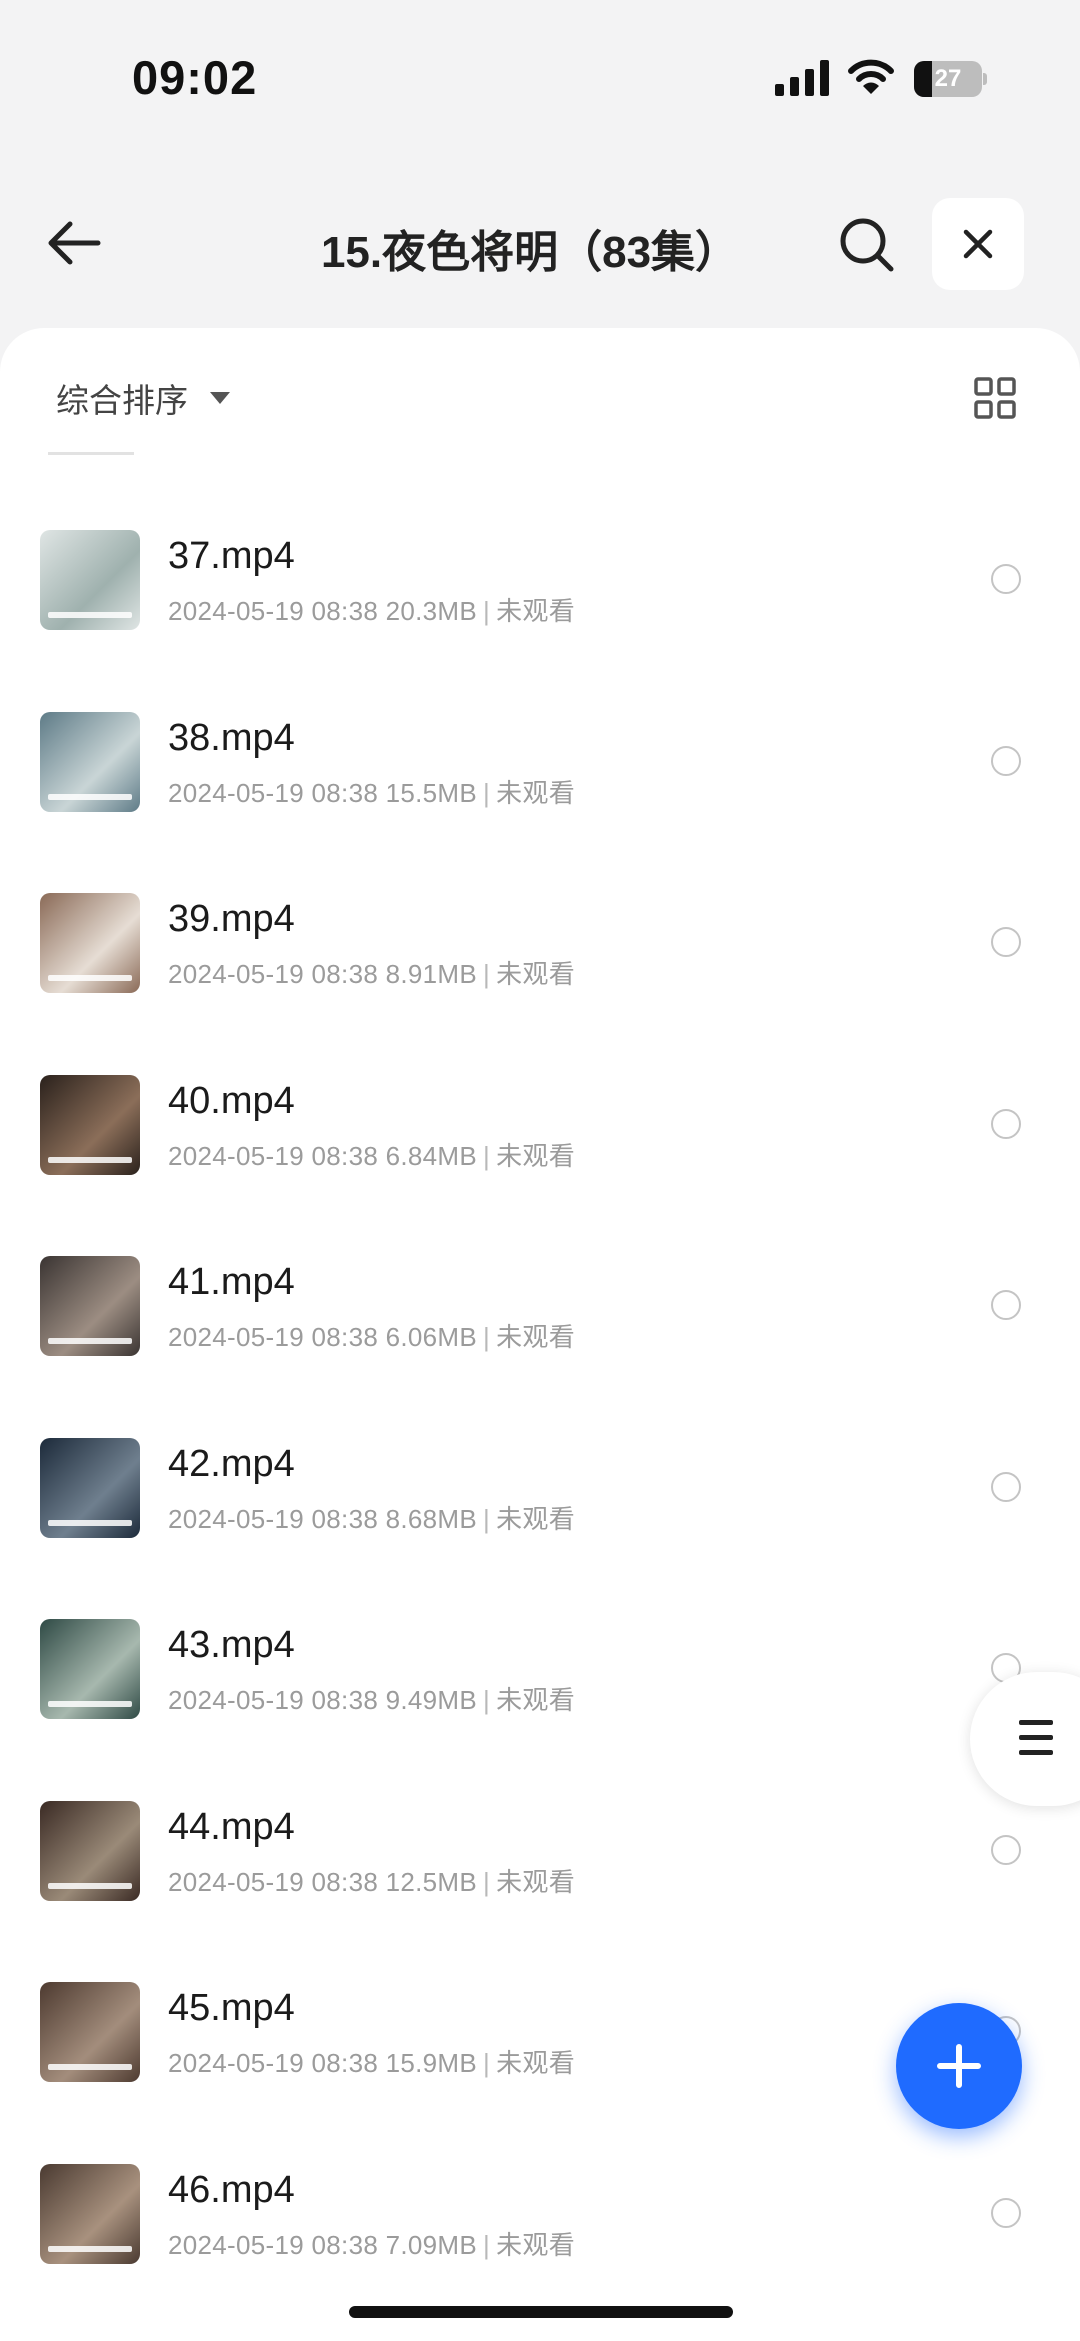 This screenshot has height=2341, width=1080. I want to click on file-name: 40.mp4, so click(231, 1100).